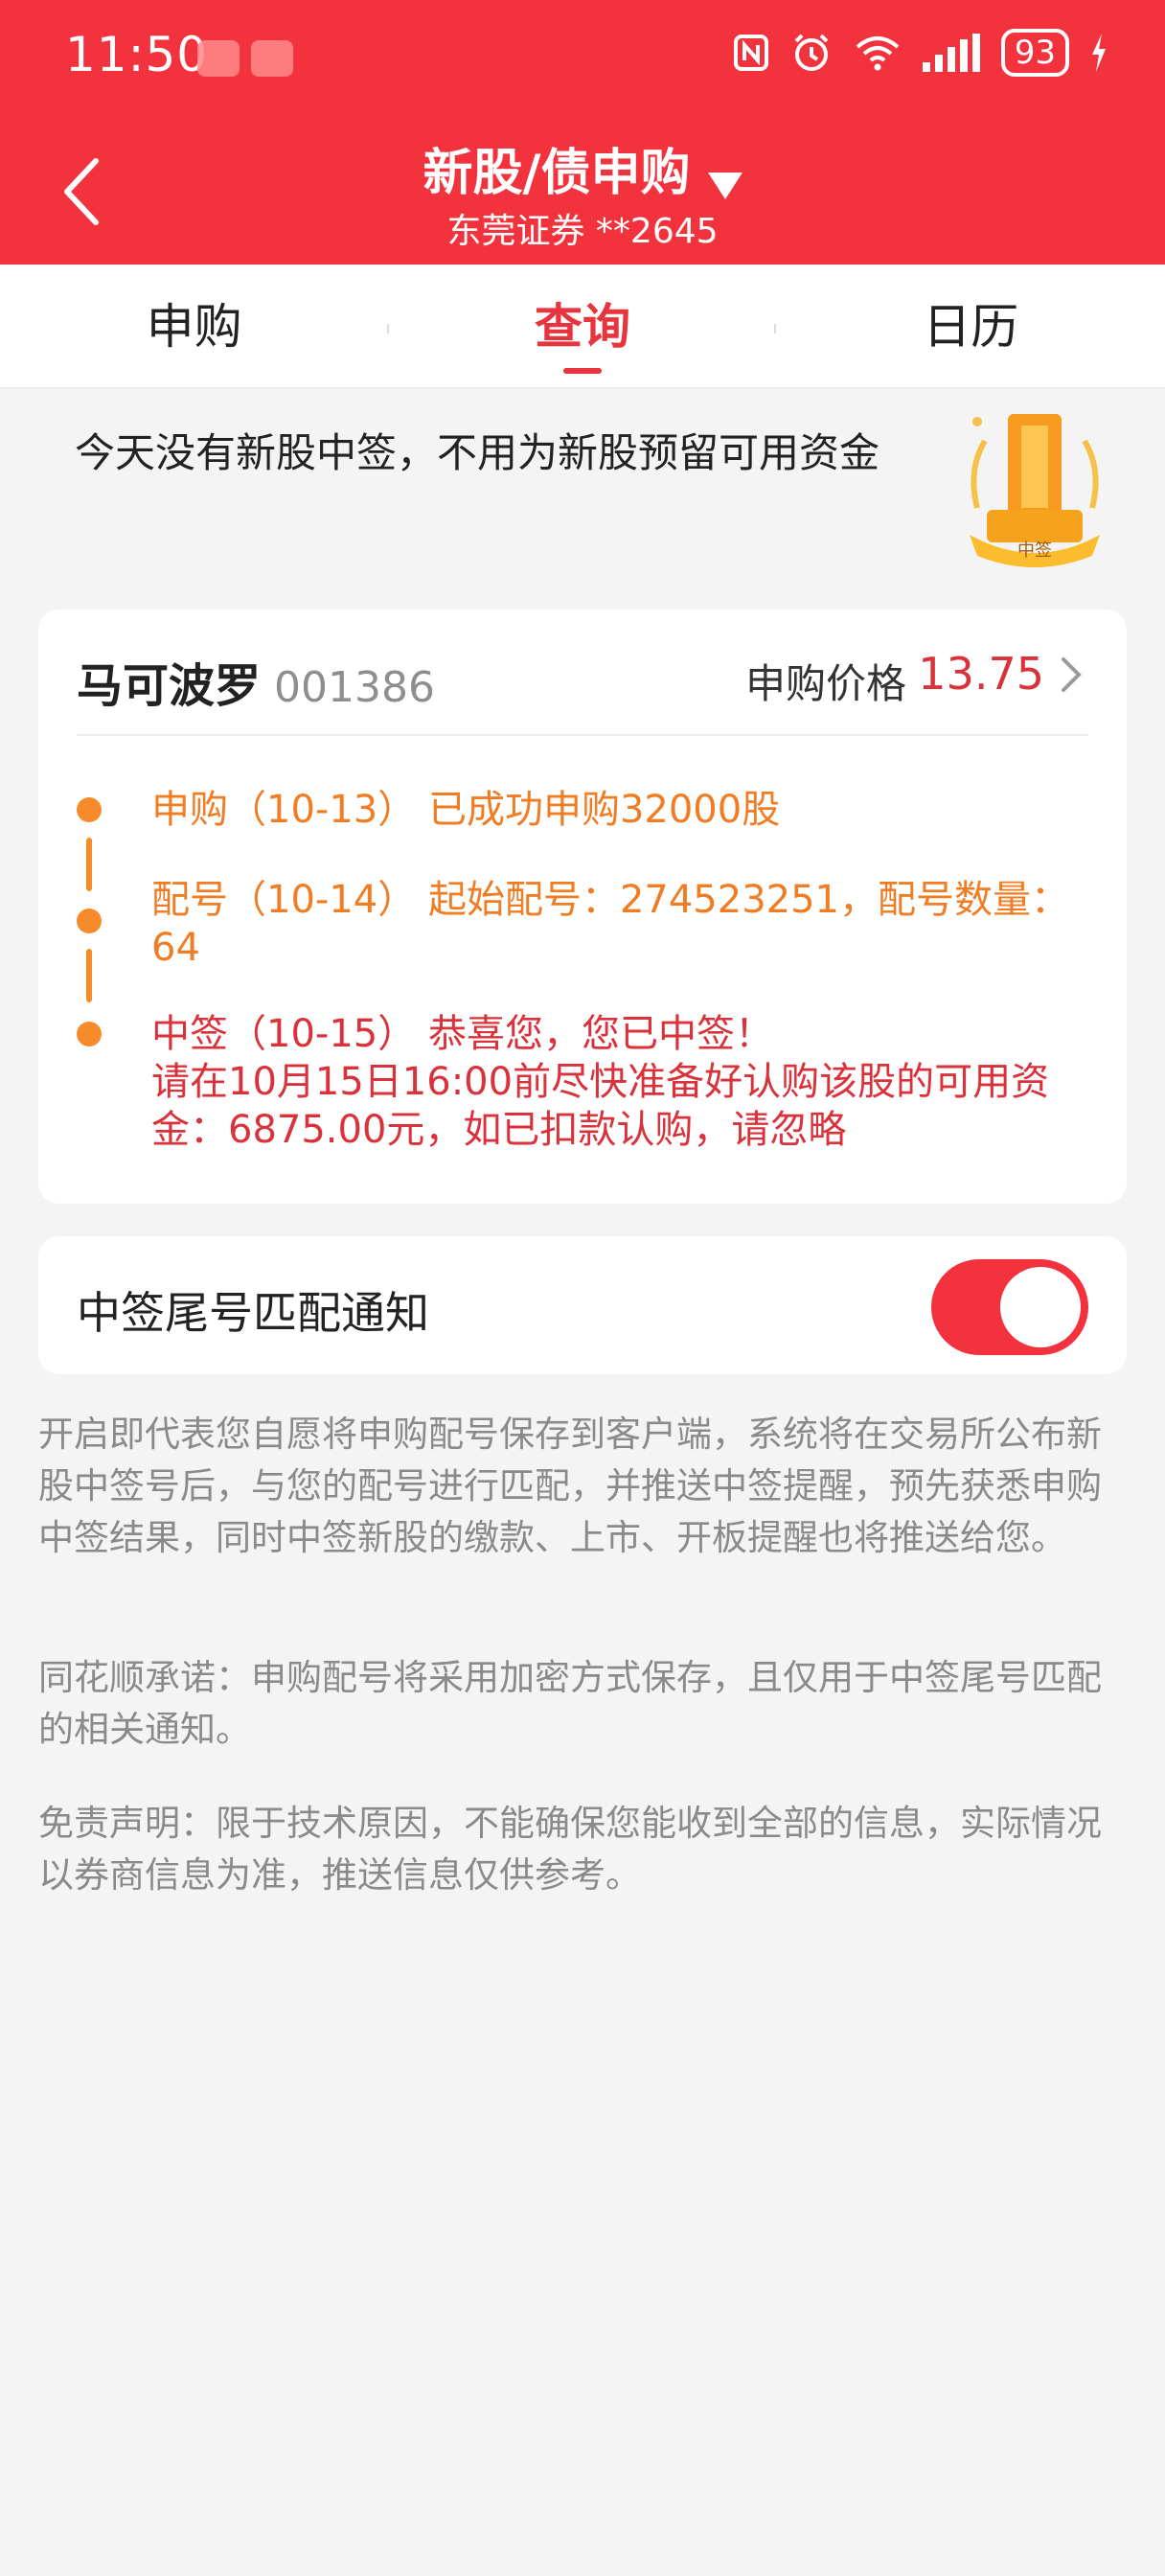  What do you see at coordinates (219, 58) in the screenshot?
I see `book-app-icon` at bounding box center [219, 58].